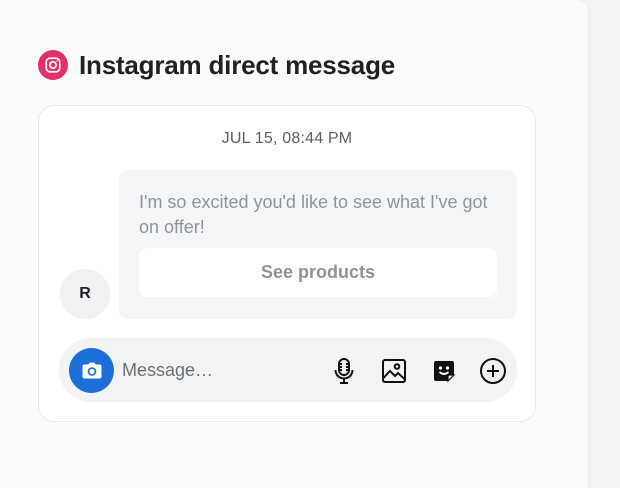  I want to click on add-button, so click(493, 371).